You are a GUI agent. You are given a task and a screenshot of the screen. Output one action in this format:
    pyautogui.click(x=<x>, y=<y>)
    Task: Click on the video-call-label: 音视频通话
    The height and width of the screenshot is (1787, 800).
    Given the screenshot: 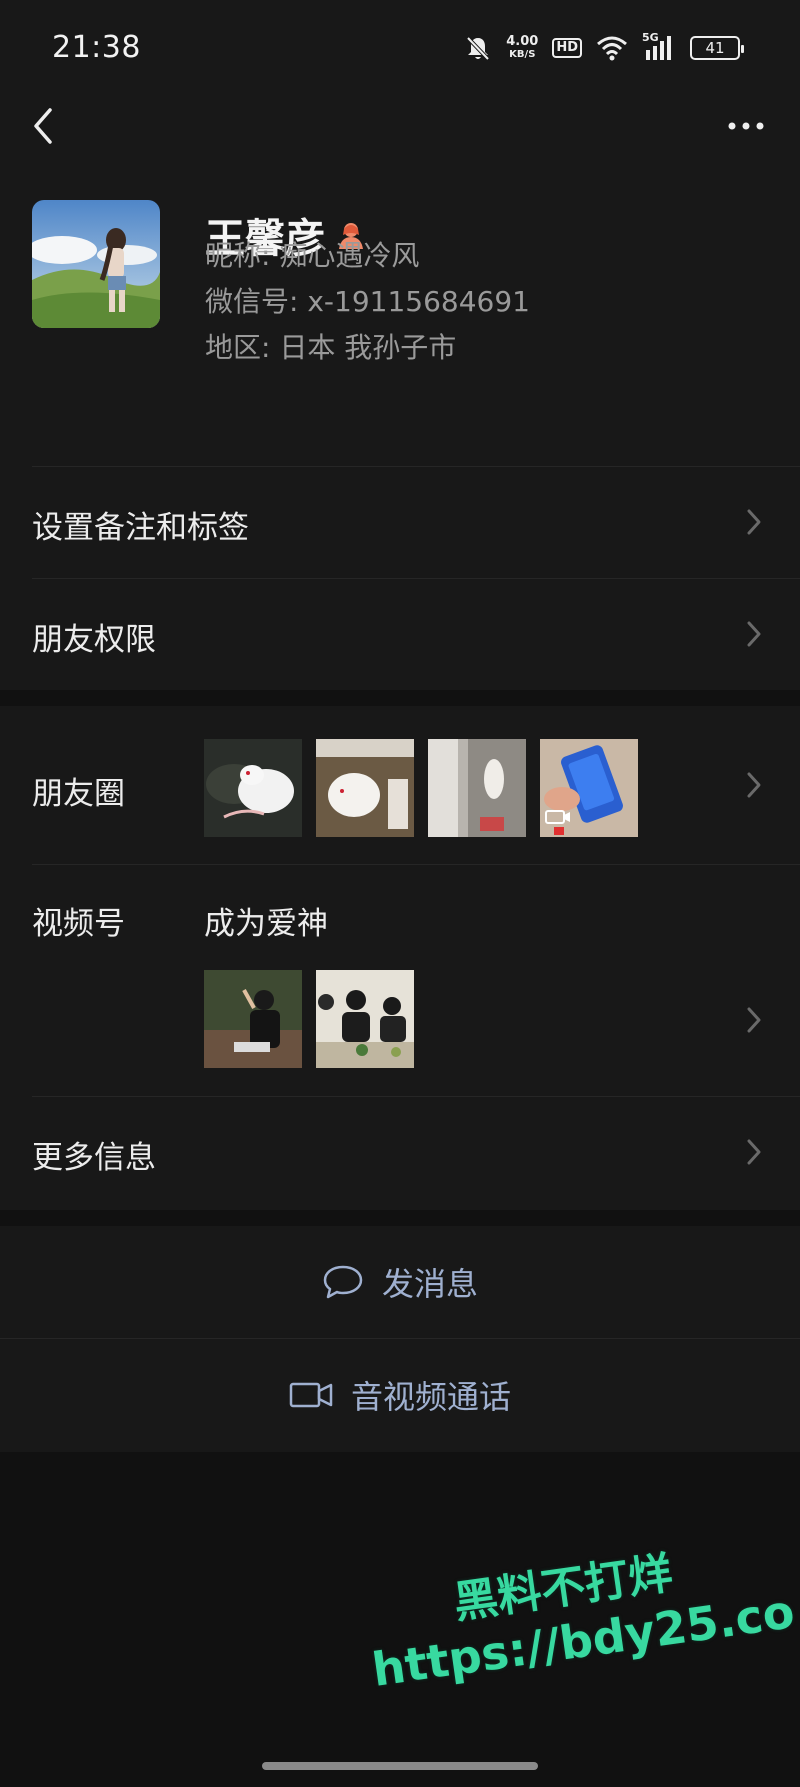 What is the action you would take?
    pyautogui.click(x=430, y=1397)
    